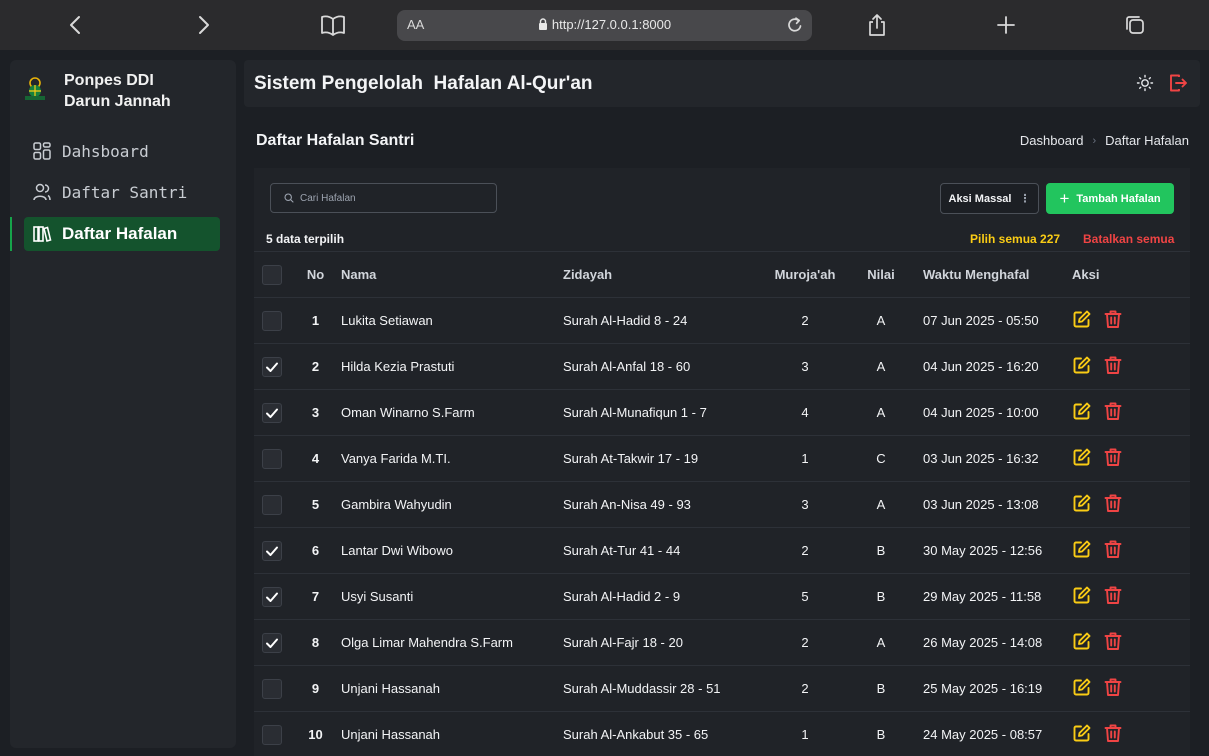  What do you see at coordinates (452, 274) in the screenshot?
I see `column-header-nama: Nama` at bounding box center [452, 274].